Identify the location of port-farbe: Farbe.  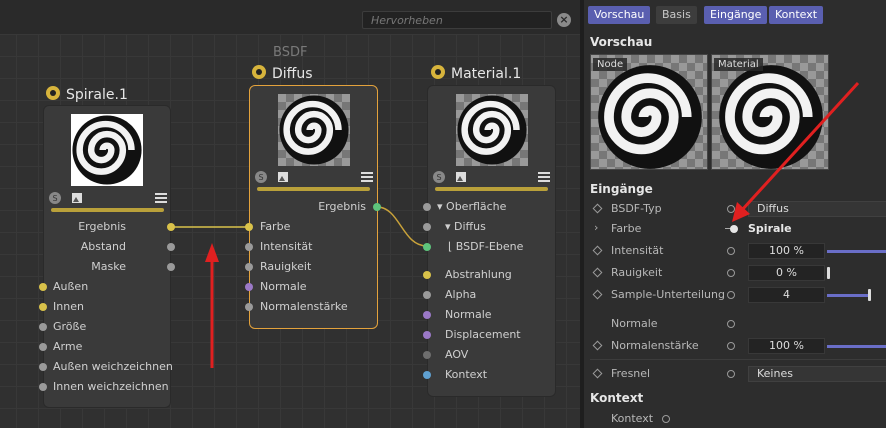
(275, 226).